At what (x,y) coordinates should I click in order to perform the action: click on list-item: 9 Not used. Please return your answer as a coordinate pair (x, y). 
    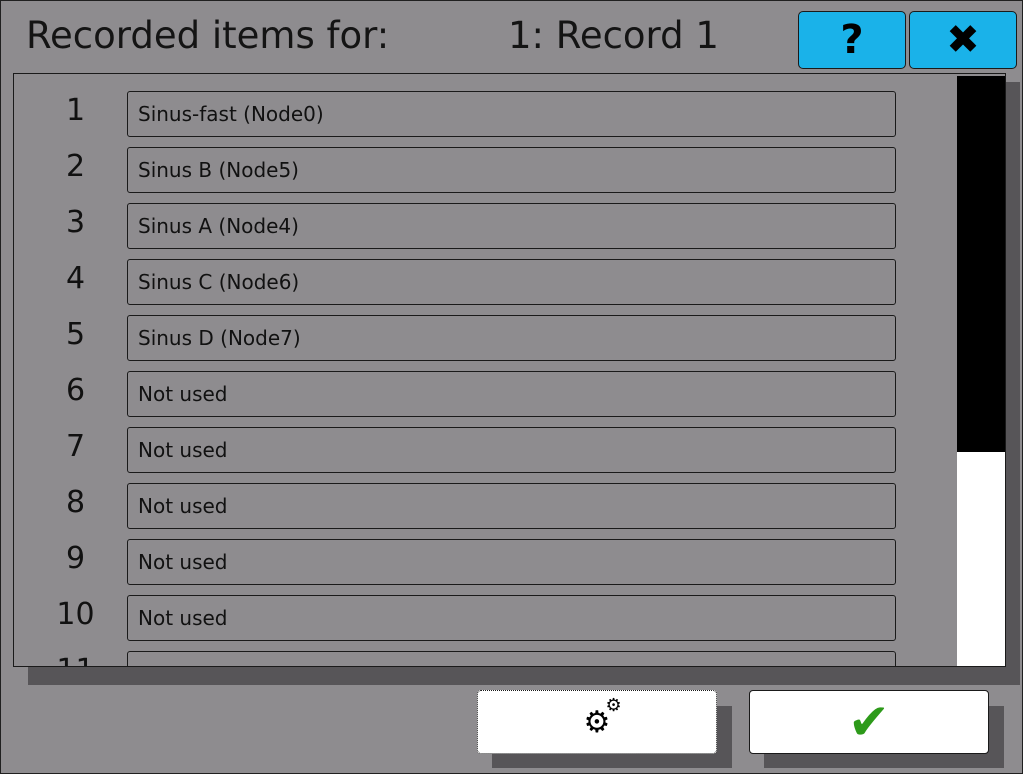
    Looking at the image, I should click on (464, 563).